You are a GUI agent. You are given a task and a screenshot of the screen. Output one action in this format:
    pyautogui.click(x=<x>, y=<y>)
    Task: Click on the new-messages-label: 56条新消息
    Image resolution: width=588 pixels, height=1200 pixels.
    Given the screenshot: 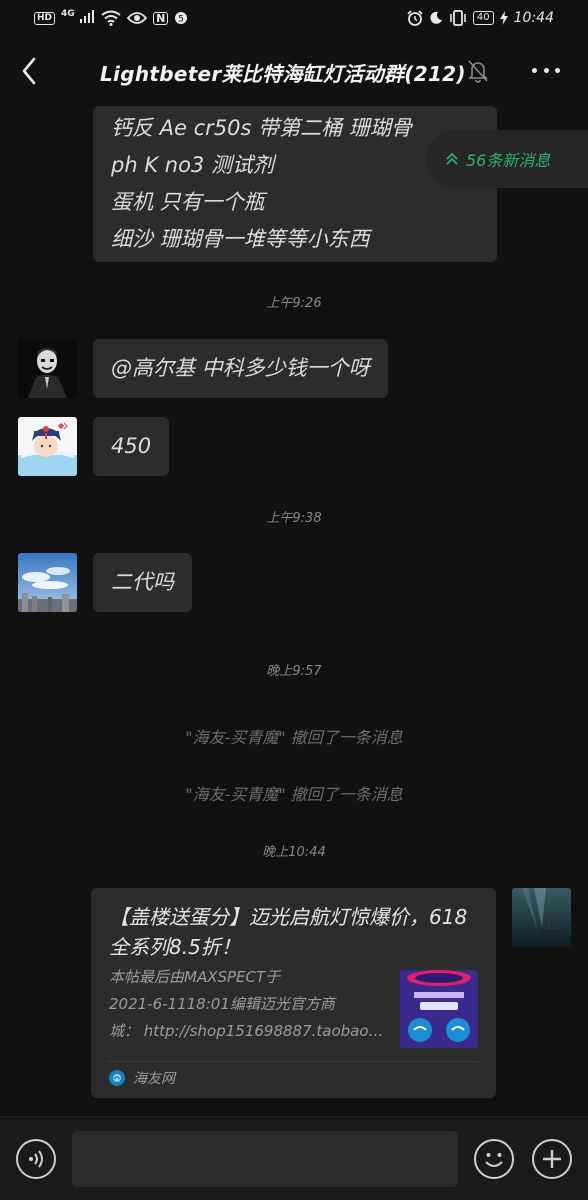 What is the action you would take?
    pyautogui.click(x=508, y=160)
    